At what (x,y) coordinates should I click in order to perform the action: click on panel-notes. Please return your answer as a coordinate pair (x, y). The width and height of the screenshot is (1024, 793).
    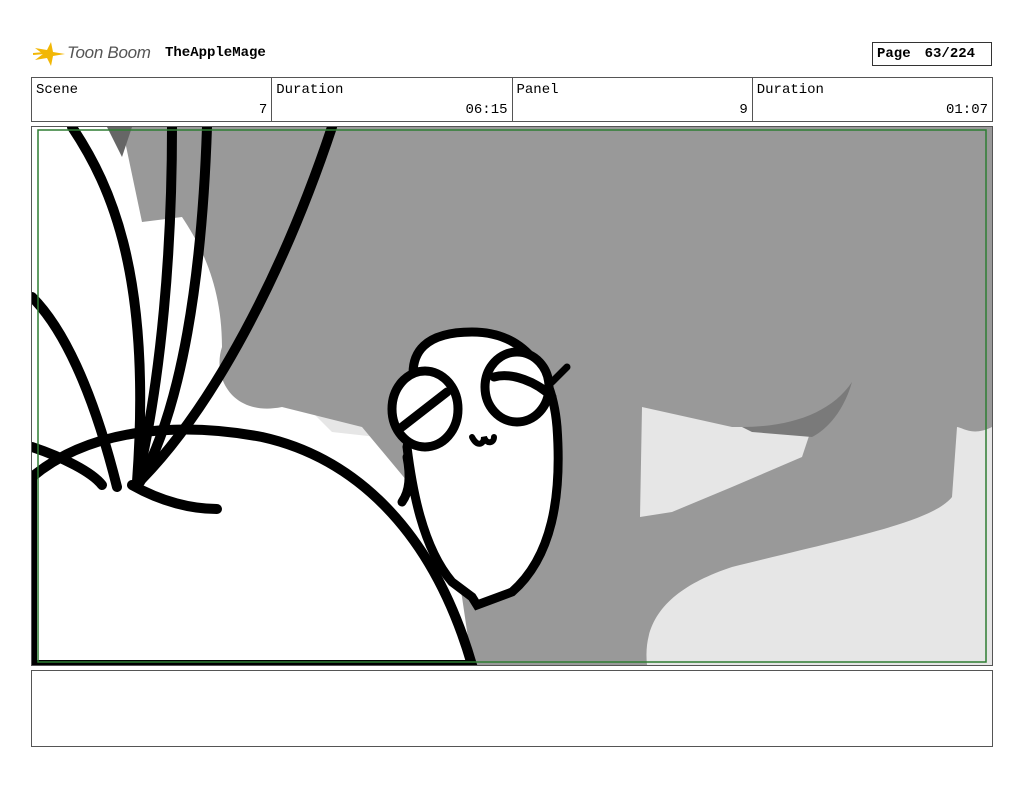
    Looking at the image, I should click on (512, 708).